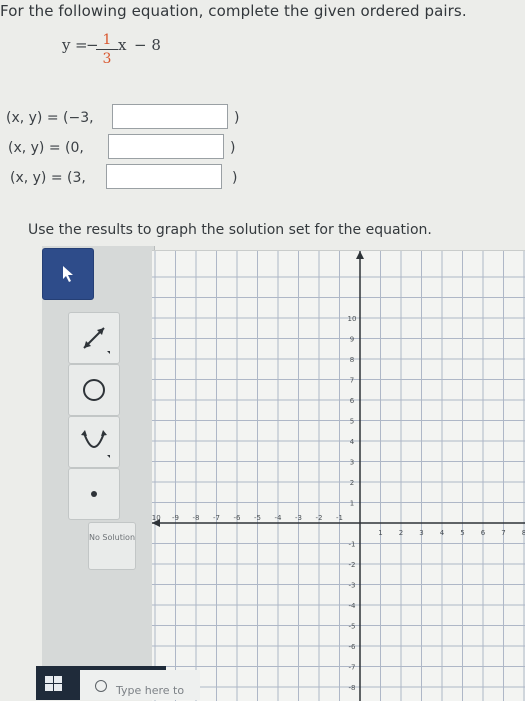  Describe the element at coordinates (66, 45) in the screenshot. I see `equation-lhs: y` at that location.